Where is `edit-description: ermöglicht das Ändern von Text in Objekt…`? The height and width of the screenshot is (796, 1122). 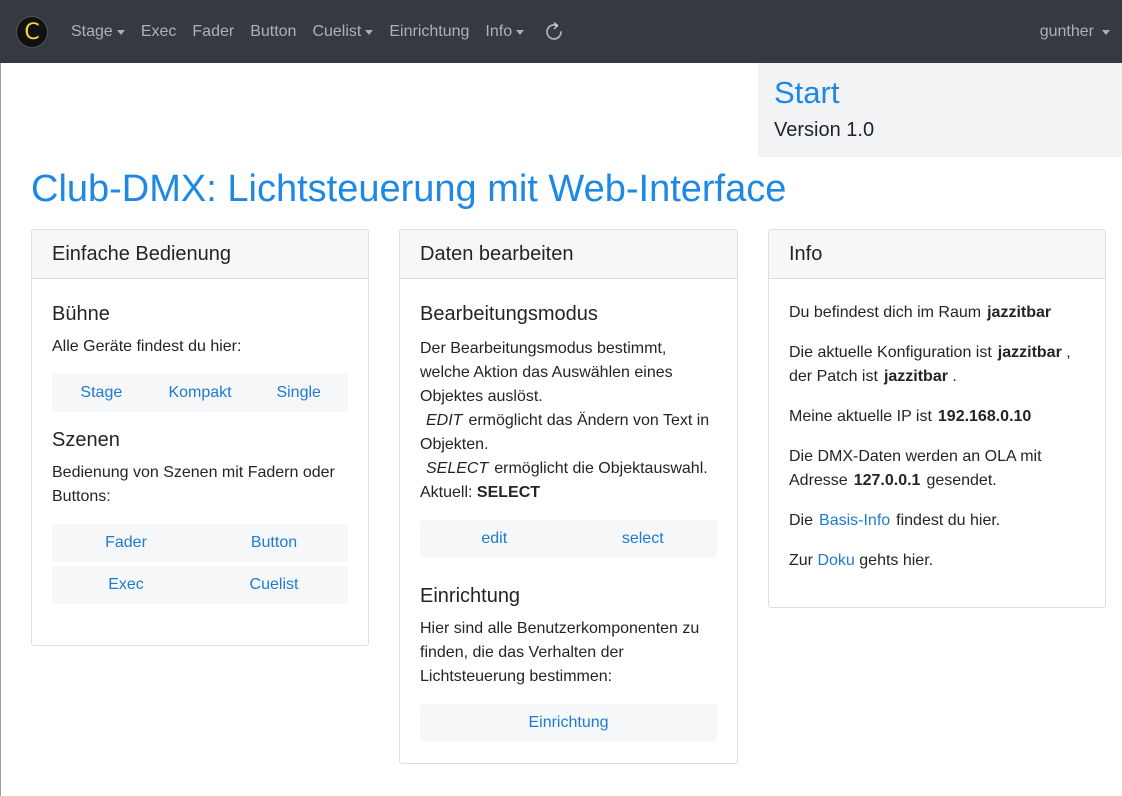
edit-description: ermöglicht das Ändern von Text in Objekt… is located at coordinates (565, 432).